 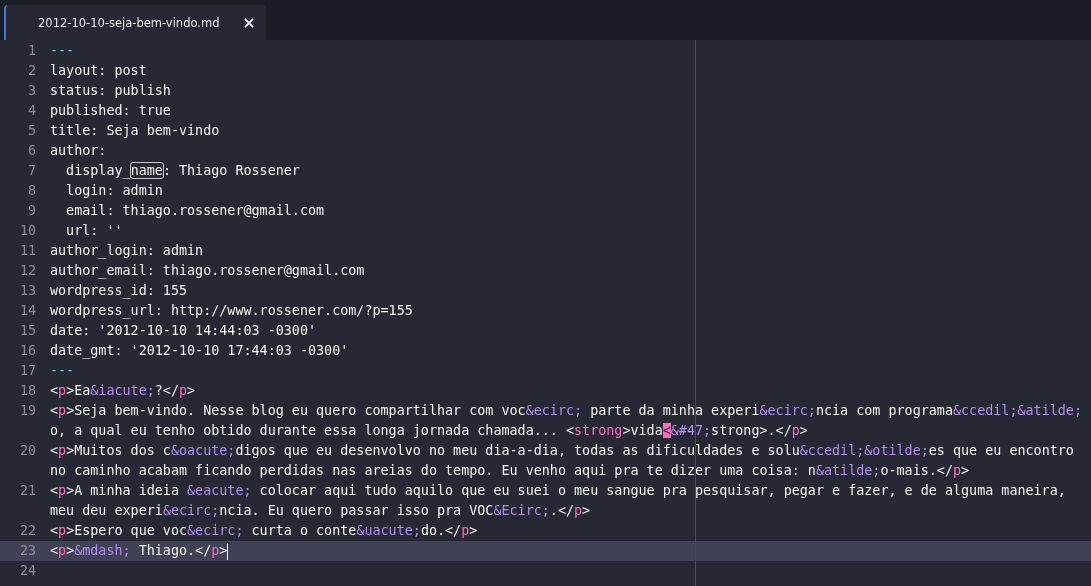 What do you see at coordinates (31, 170) in the screenshot?
I see `line-number: 7` at bounding box center [31, 170].